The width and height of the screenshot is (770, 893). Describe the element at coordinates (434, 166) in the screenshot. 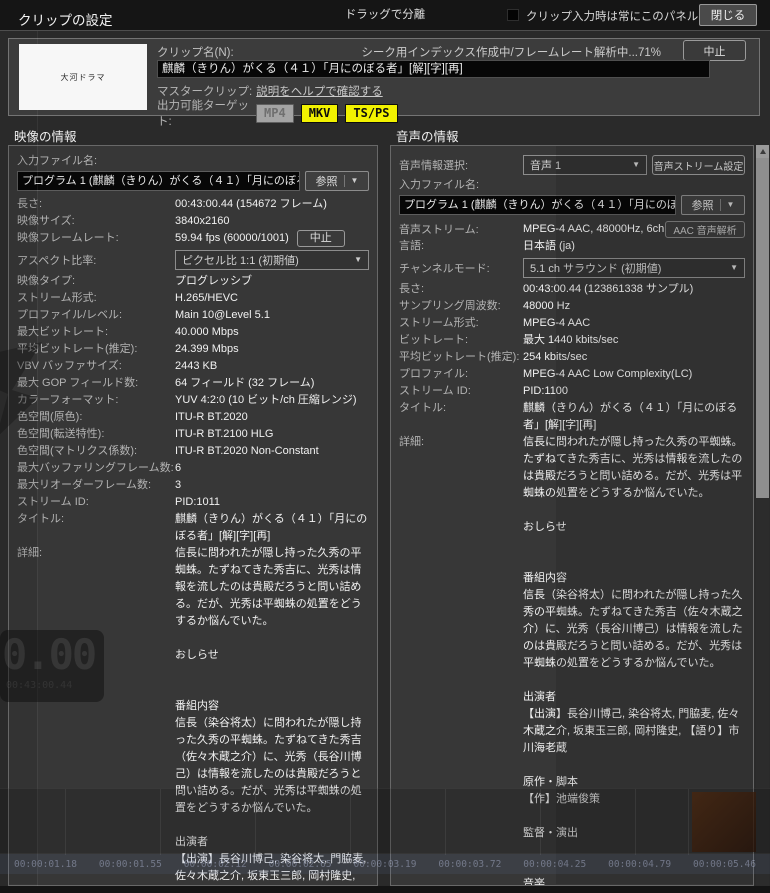

I see `audio-select-label: 音声情報選択:` at that location.